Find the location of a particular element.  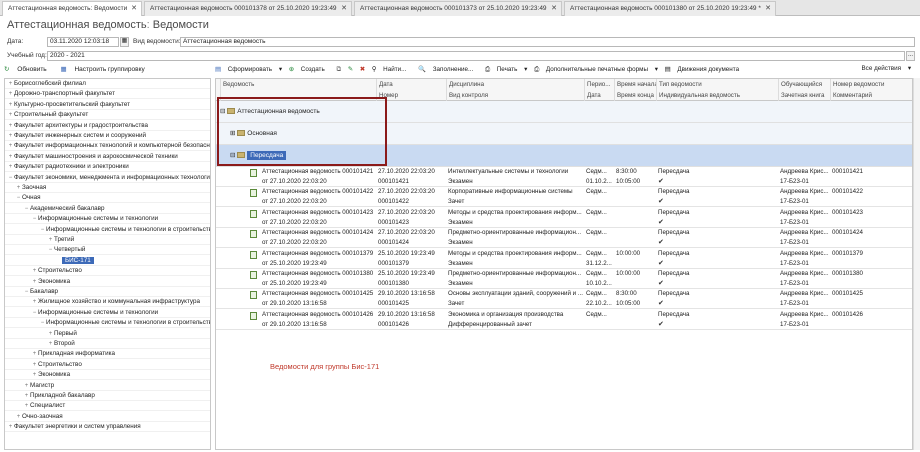

configure-grouping-button: ▦ Настроить группировку is located at coordinates (106, 69).